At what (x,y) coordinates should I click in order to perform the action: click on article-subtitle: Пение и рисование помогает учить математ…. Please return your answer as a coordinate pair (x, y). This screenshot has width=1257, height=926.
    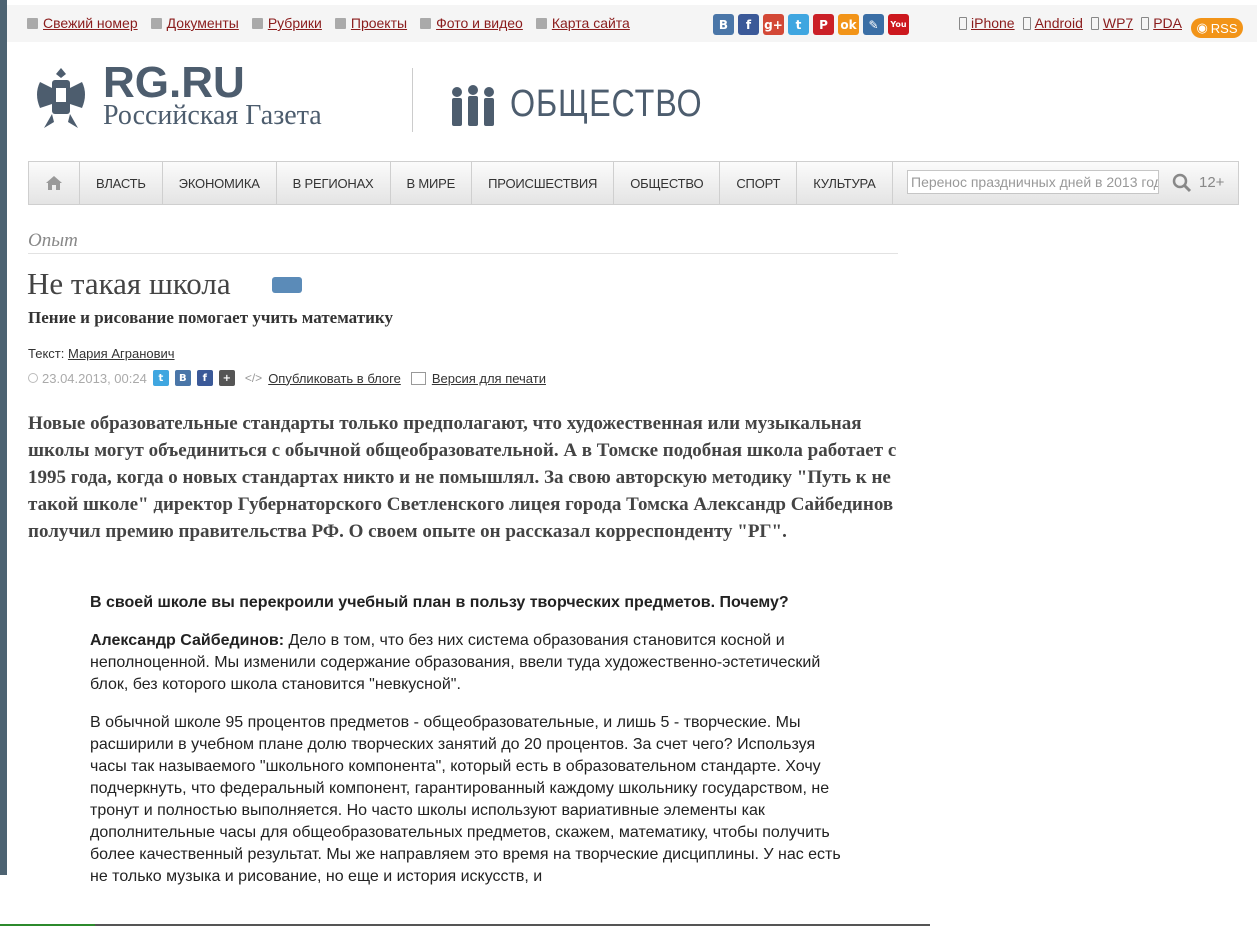
    Looking at the image, I should click on (210, 317).